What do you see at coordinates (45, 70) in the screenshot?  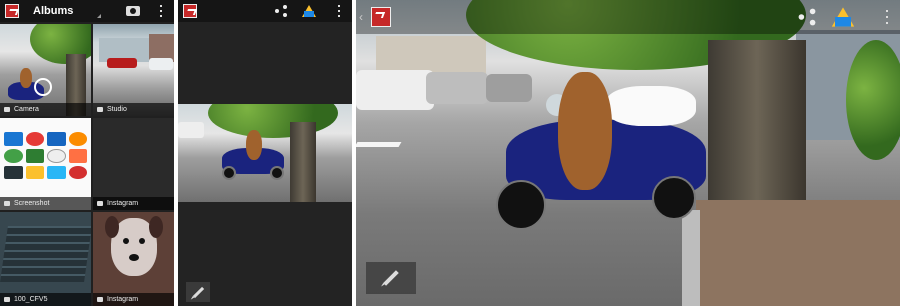 I see `album-tile-camera: Camera` at bounding box center [45, 70].